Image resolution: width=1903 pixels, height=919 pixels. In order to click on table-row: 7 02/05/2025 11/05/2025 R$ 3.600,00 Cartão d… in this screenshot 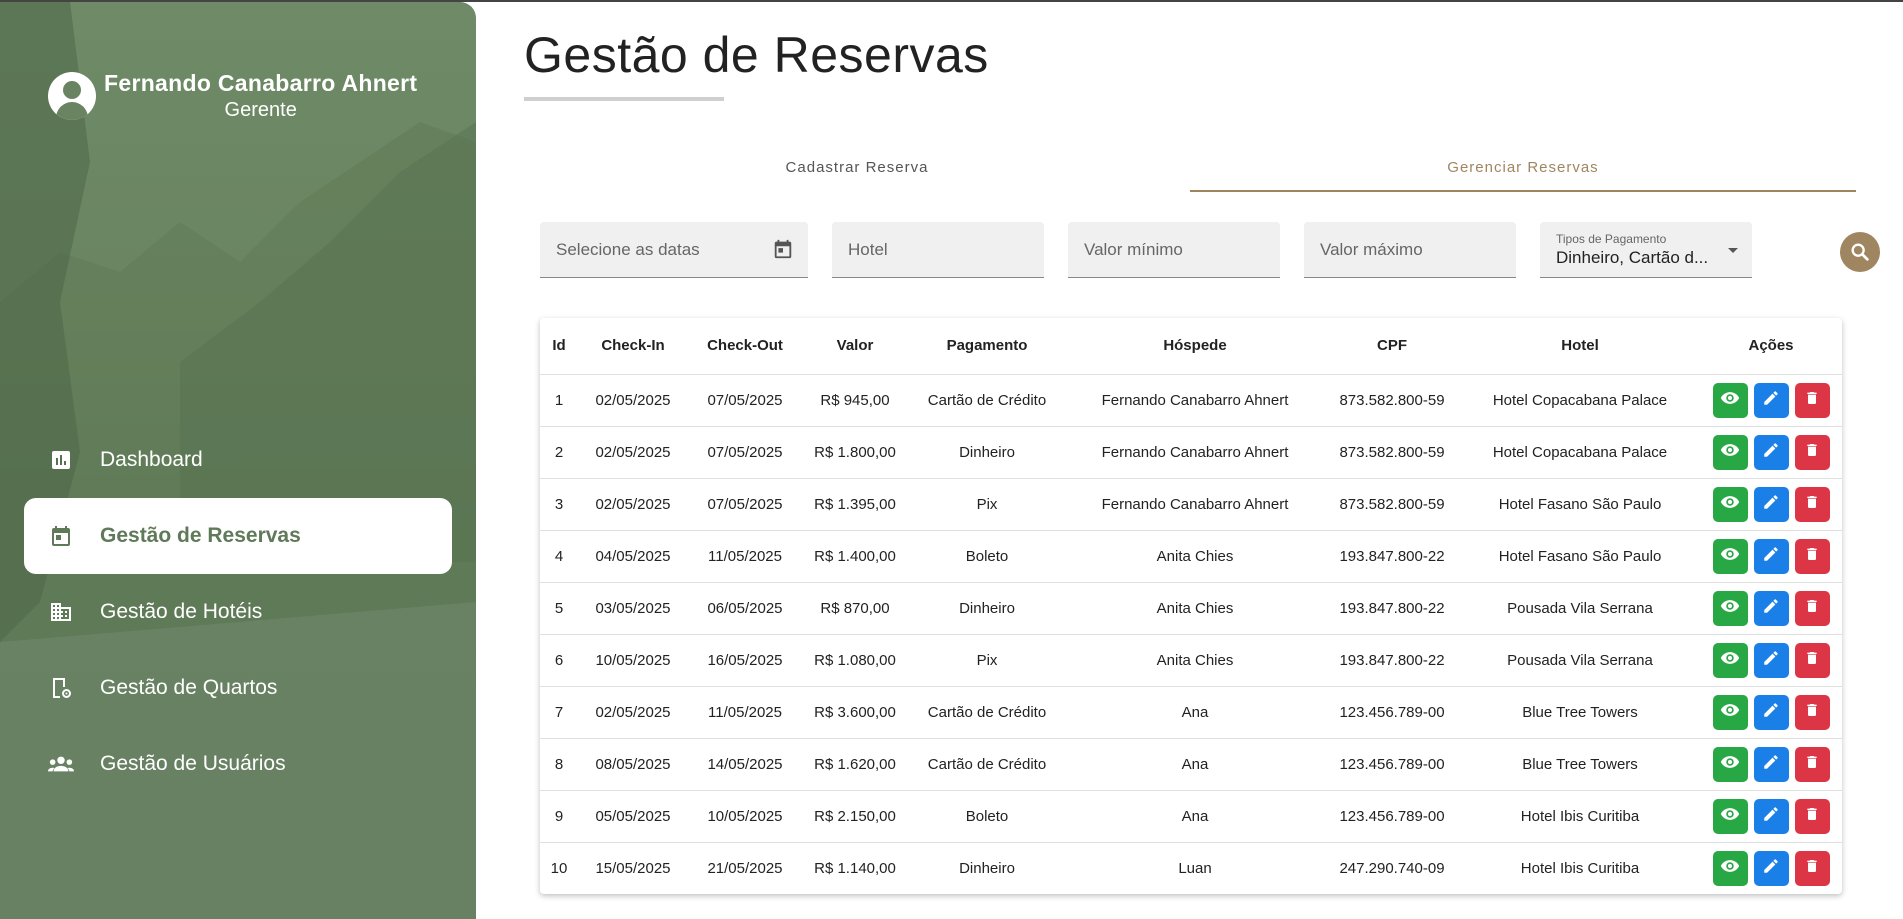, I will do `click(1191, 712)`.